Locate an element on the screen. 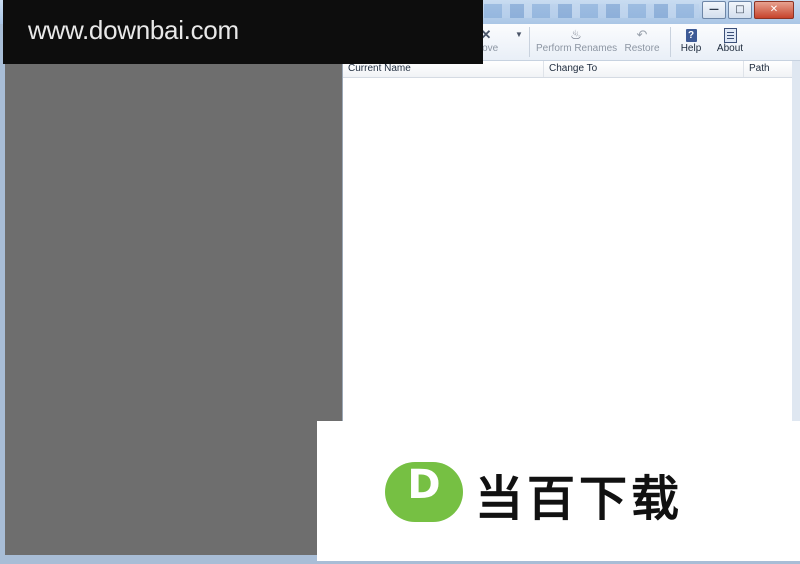  logo-d-icon: D is located at coordinates (424, 492).